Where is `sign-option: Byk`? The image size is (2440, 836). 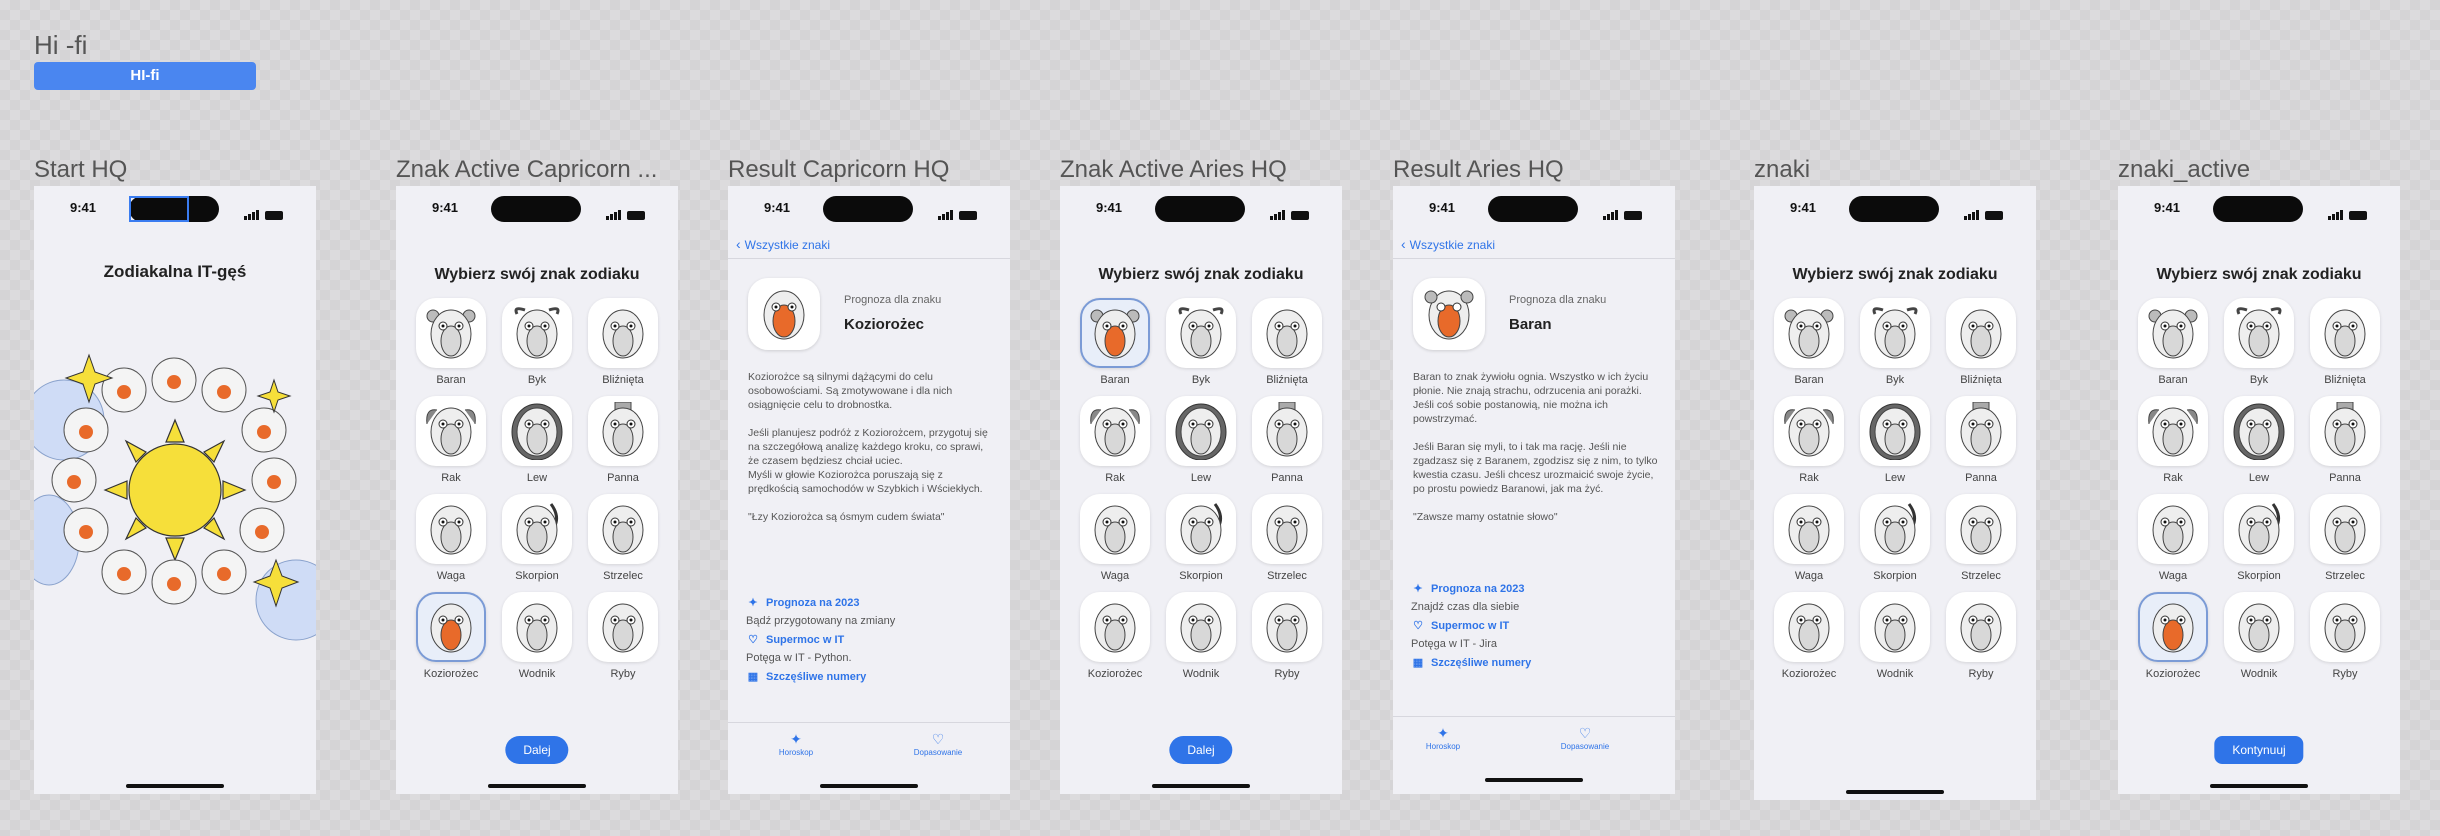 sign-option: Byk is located at coordinates (1895, 343).